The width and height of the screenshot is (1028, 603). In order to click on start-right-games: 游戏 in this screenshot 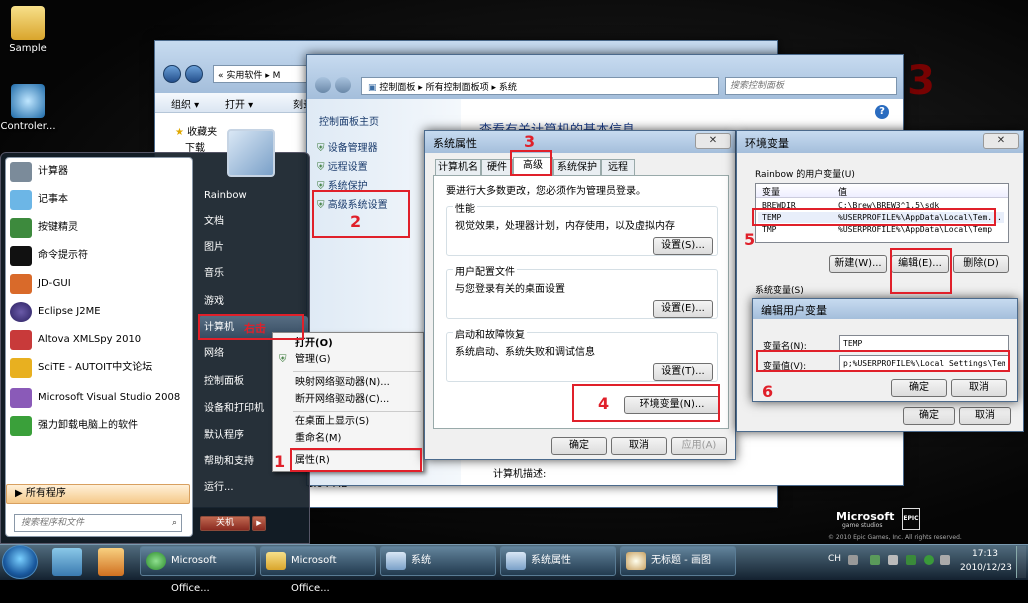, I will do `click(253, 302)`.